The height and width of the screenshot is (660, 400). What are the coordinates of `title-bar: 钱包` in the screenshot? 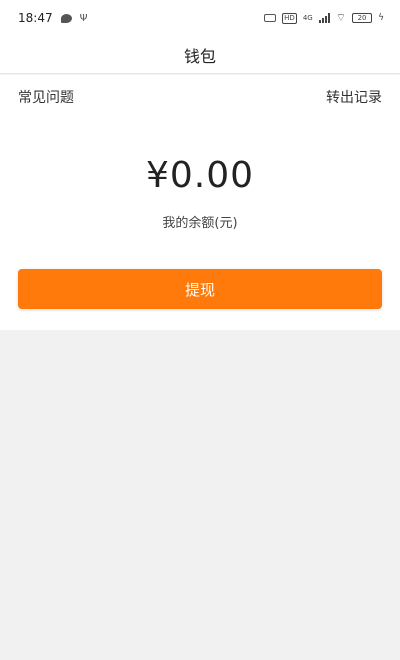 It's located at (200, 55).